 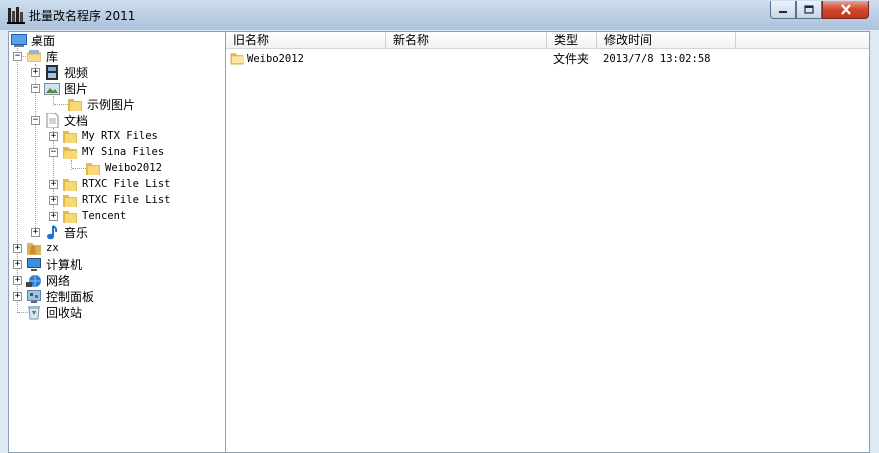 I want to click on title-bar: 批量改名程序 2011, so click(x=439, y=15).